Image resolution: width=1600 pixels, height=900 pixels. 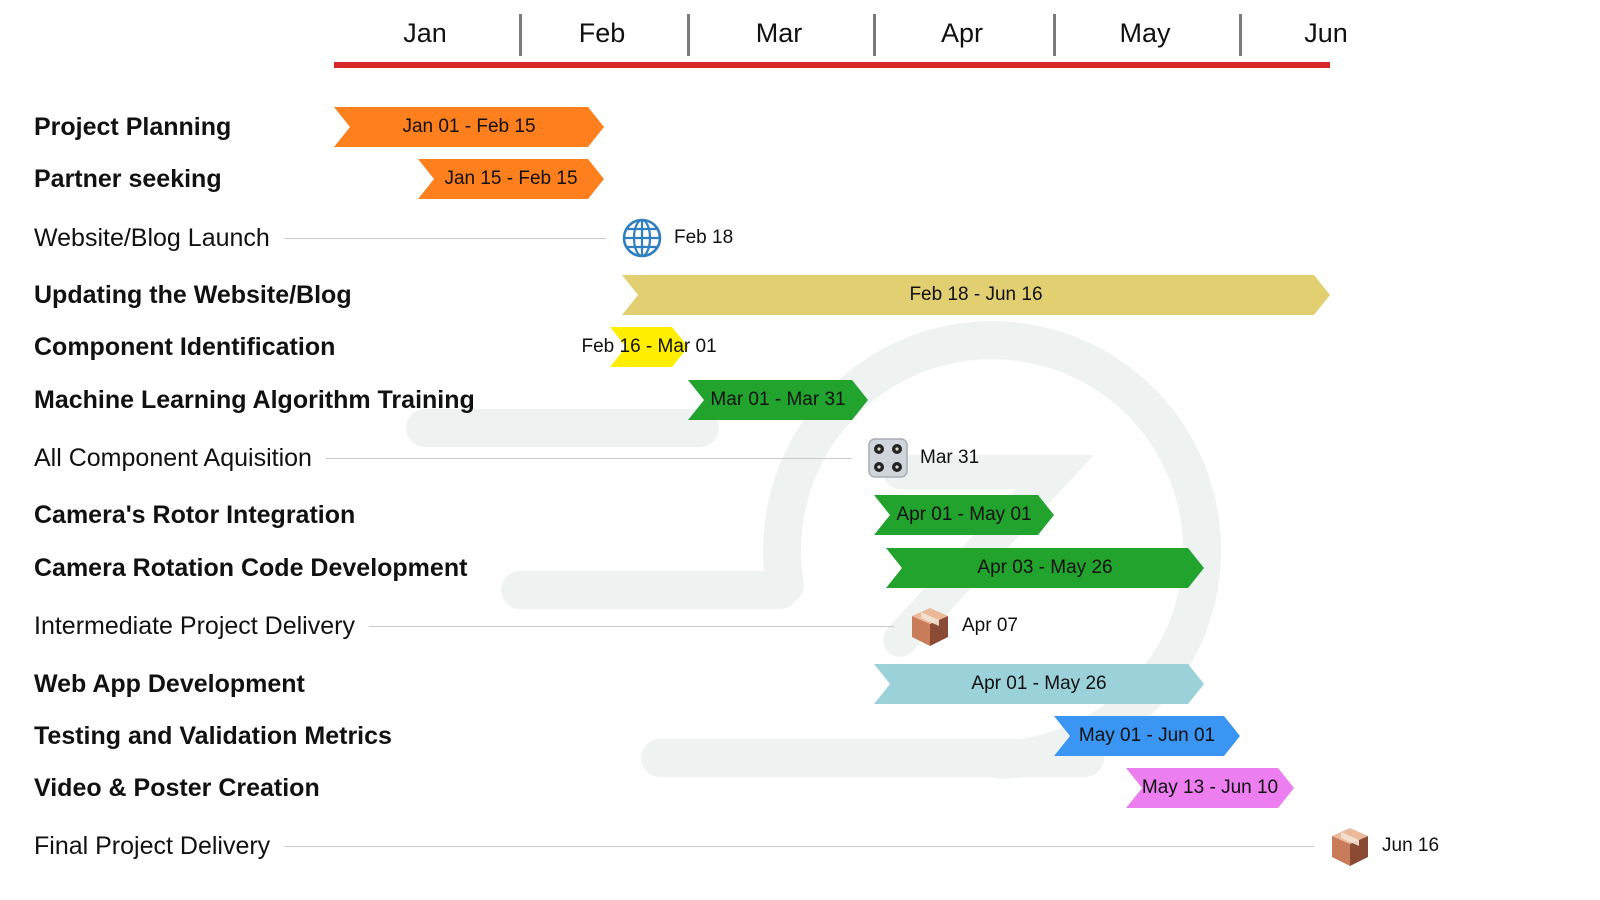 I want to click on task-bar-label: May 01 - Jun 01, so click(x=1147, y=735).